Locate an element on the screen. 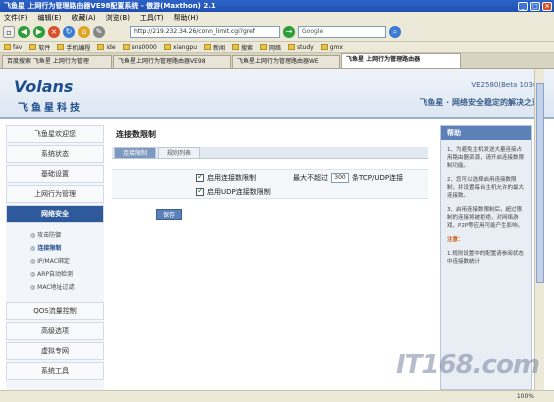 Image resolution: width=554 pixels, height=402 pixels. enable-limit-label: 启用连接数限制 is located at coordinates (231, 178).